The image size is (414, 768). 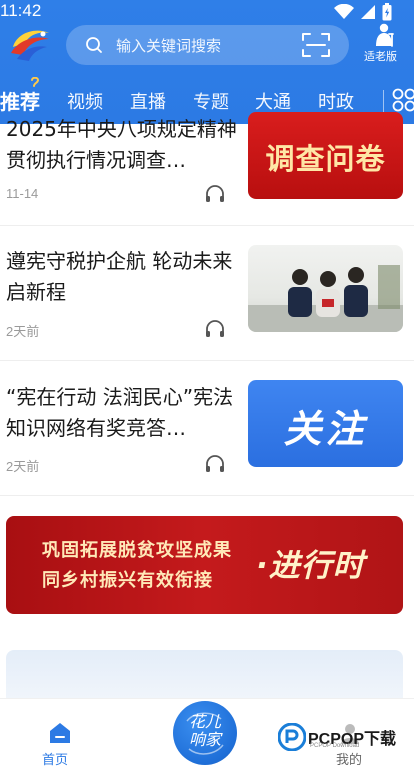 I want to click on tab-live: 直播, so click(x=148, y=101).